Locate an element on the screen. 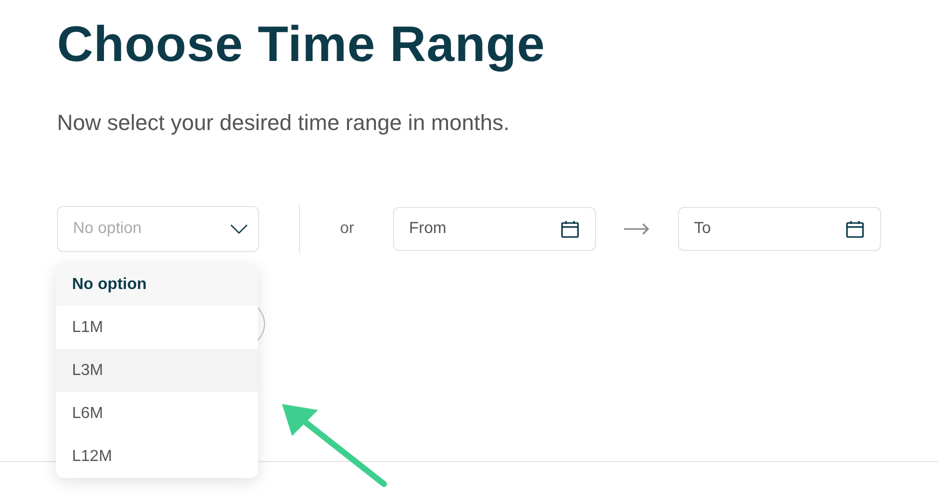 The width and height of the screenshot is (938, 498). or-label: or is located at coordinates (348, 229).